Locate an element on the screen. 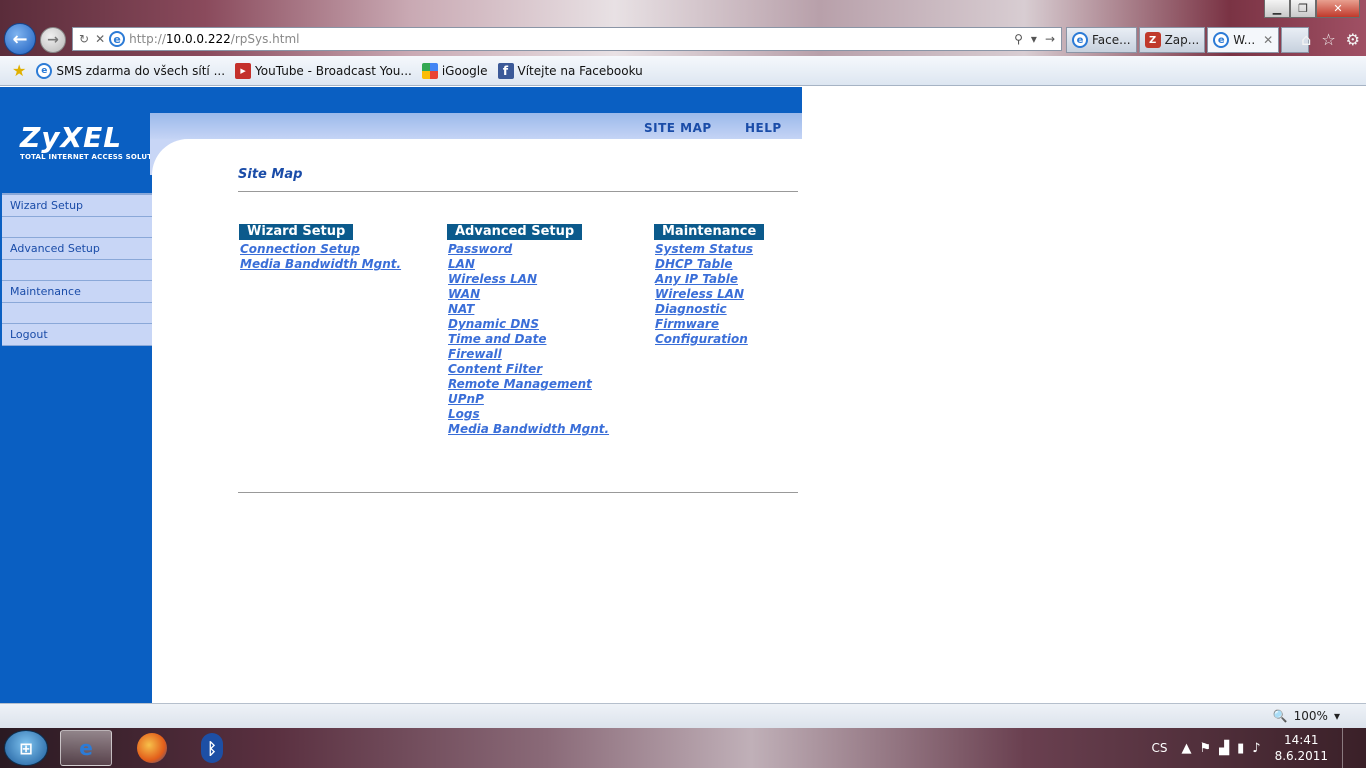 Image resolution: width=1366 pixels, height=768 pixels. show-desktop-button is located at coordinates (1349, 748).